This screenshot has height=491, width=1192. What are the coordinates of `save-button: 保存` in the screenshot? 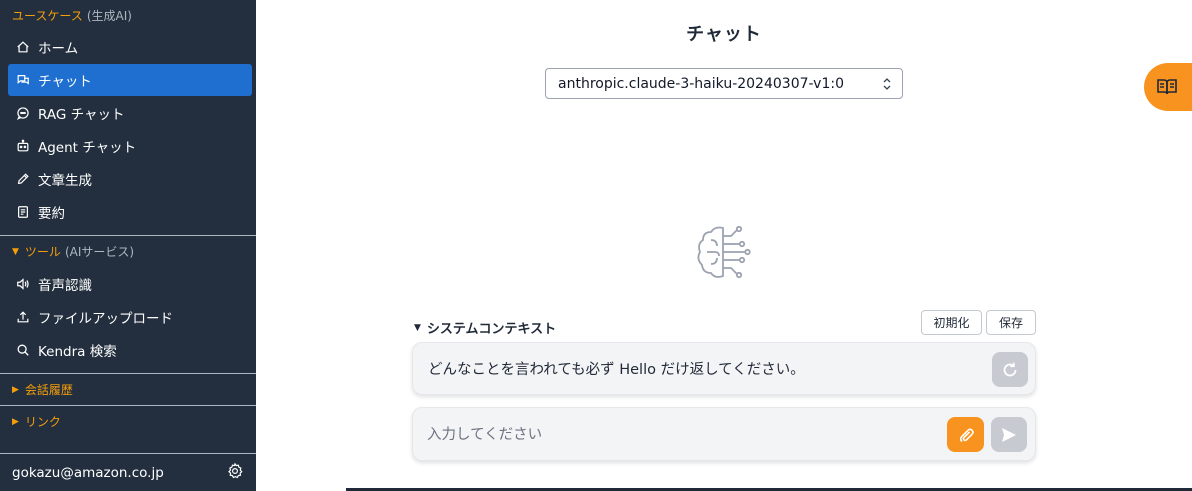 It's located at (1011, 322).